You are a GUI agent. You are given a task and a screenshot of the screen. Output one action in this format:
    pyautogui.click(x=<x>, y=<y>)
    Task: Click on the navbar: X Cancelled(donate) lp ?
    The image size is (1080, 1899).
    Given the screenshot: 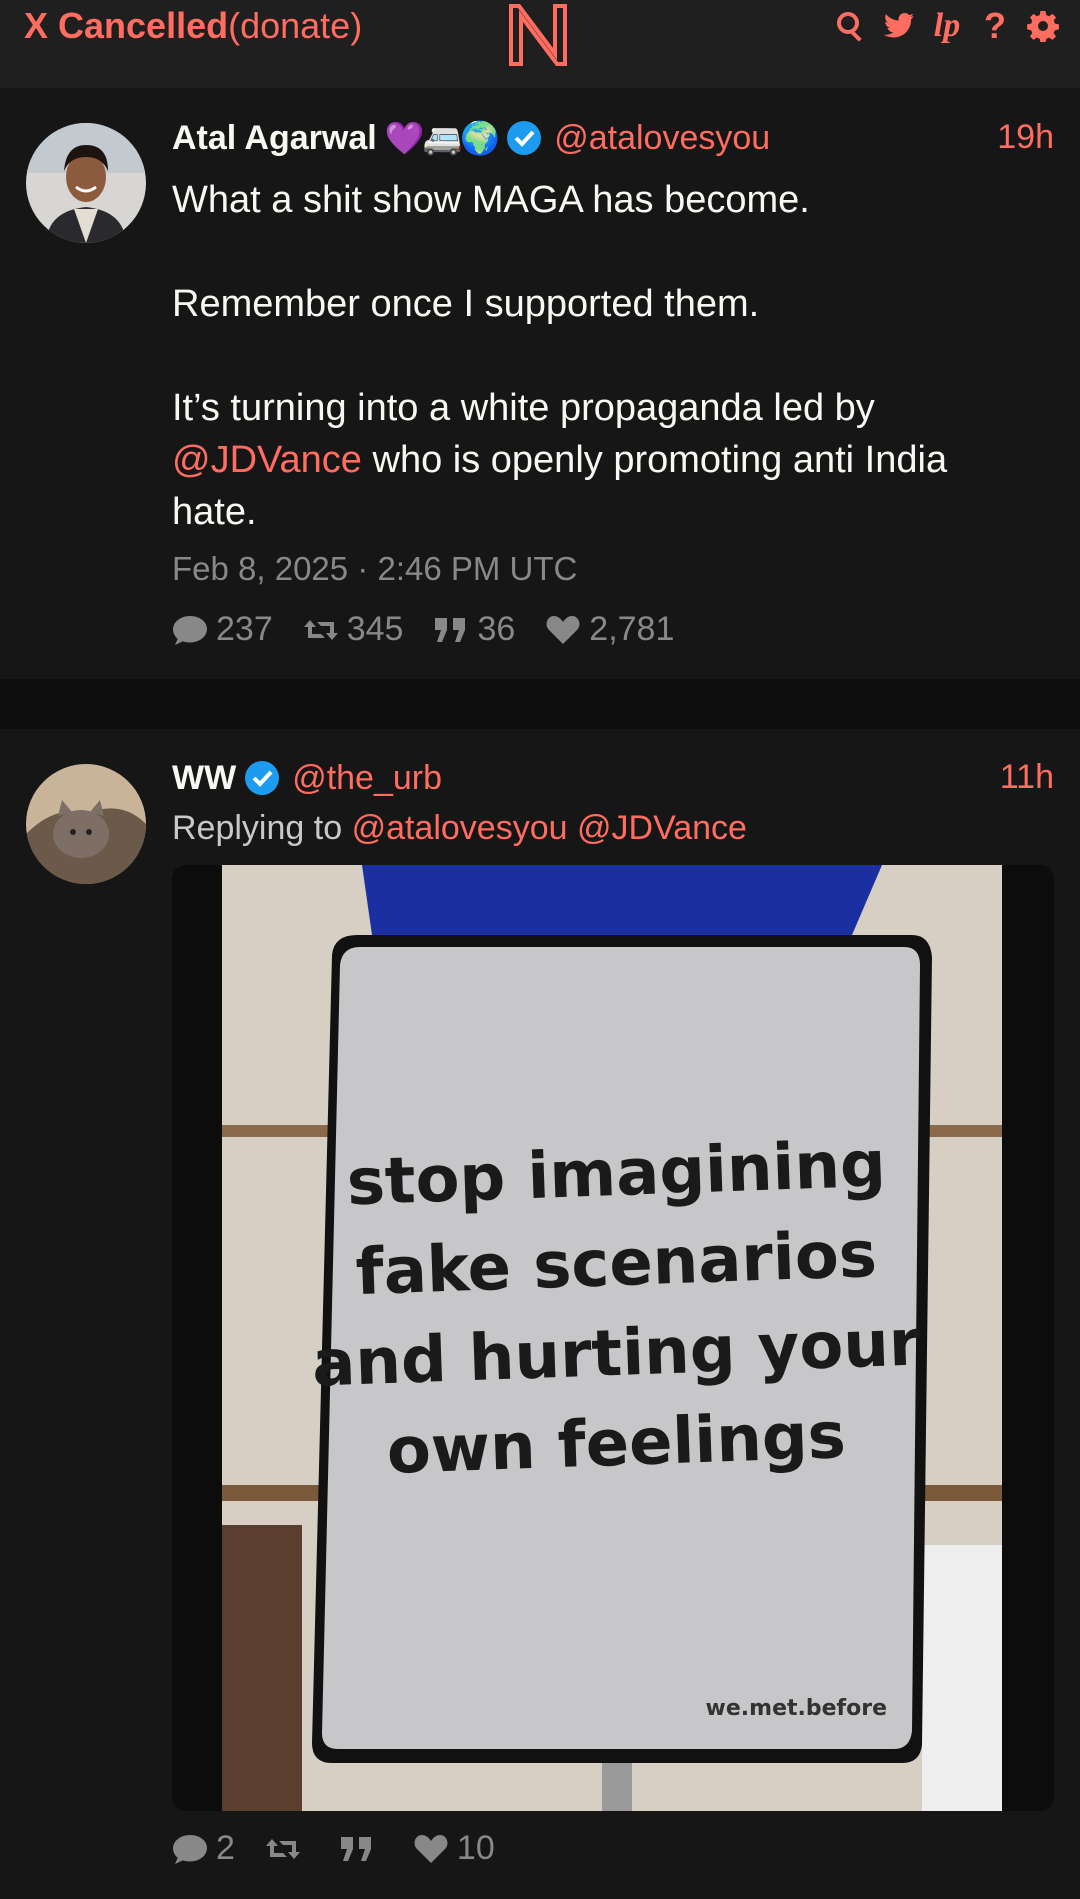 What is the action you would take?
    pyautogui.click(x=540, y=44)
    